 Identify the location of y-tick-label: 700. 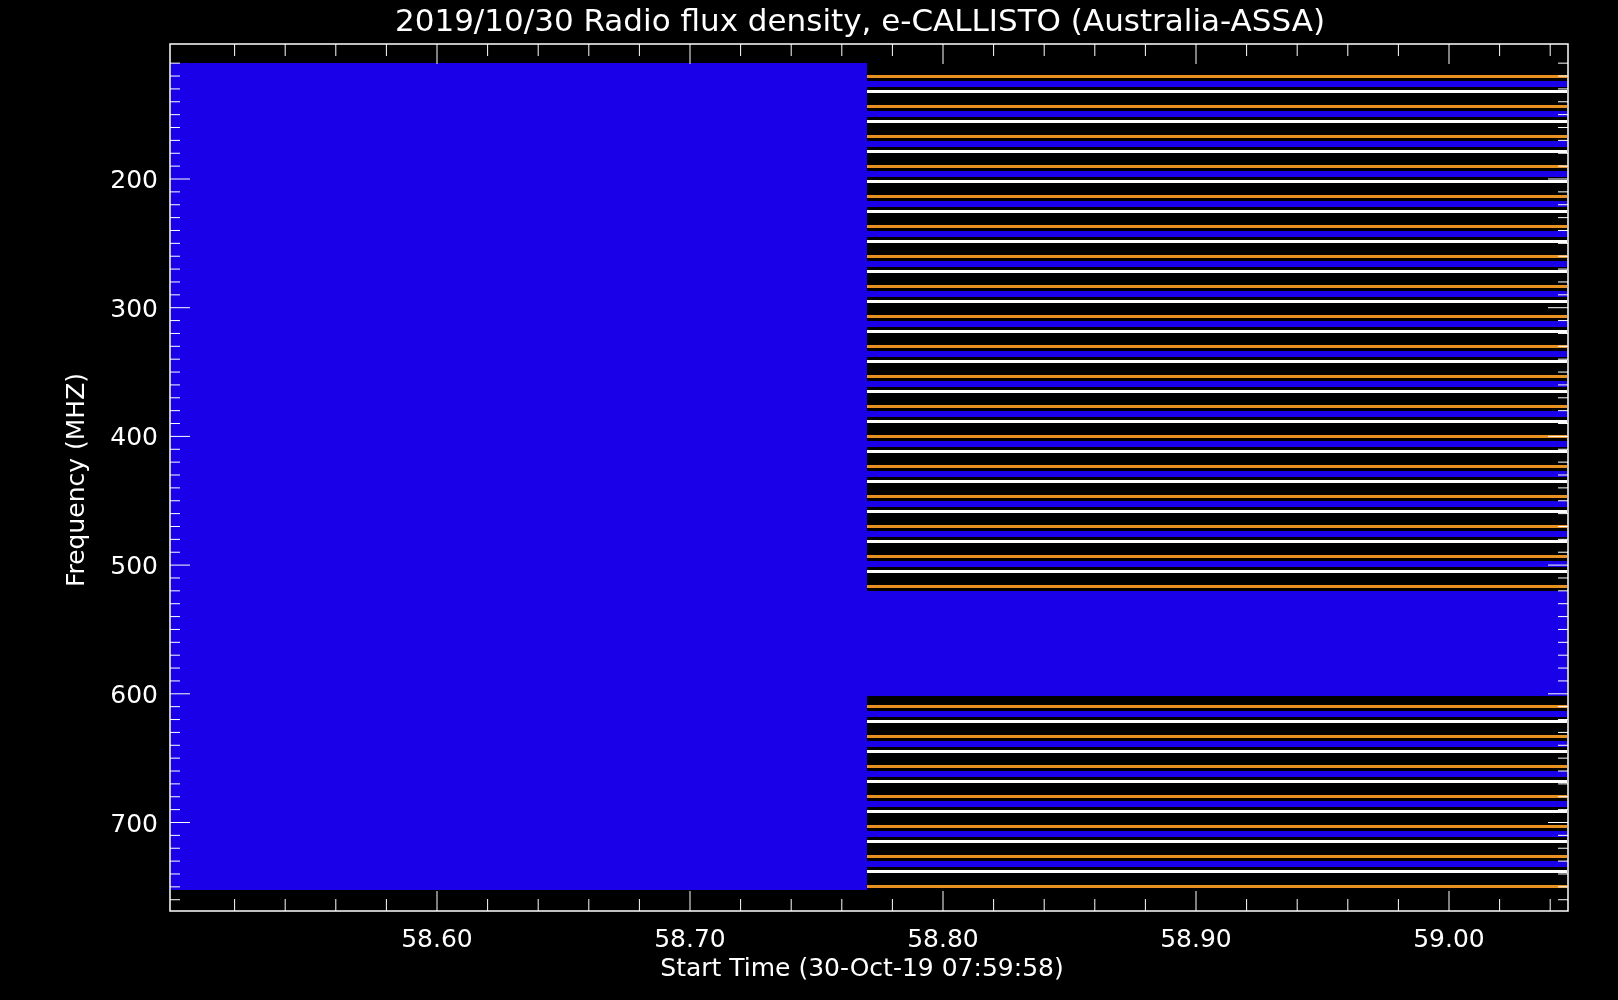
(134, 823).